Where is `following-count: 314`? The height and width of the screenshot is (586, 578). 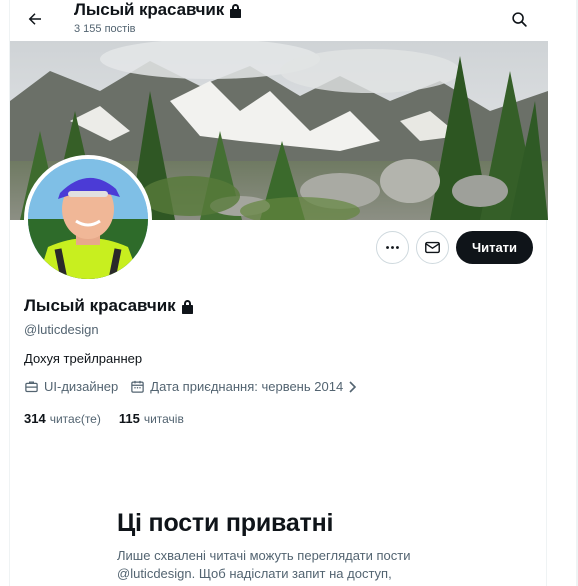
following-count: 314 is located at coordinates (35, 418).